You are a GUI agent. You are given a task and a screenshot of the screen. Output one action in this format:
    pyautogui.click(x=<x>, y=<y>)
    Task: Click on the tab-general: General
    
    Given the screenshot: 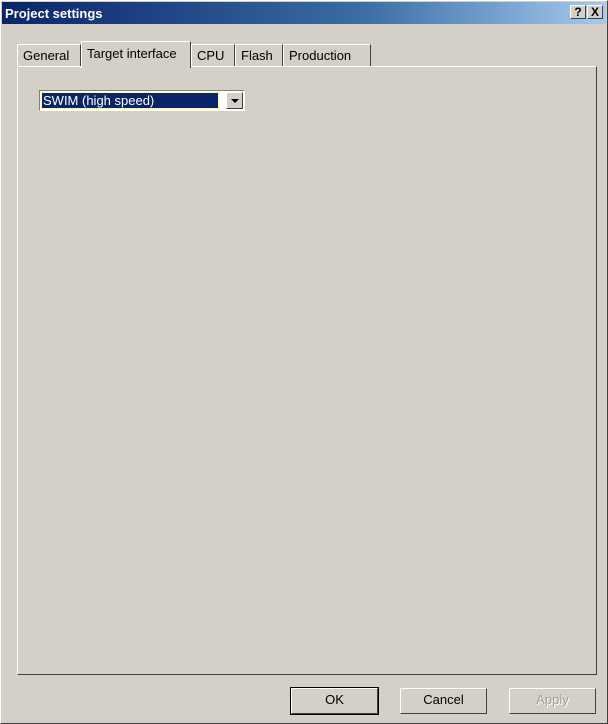 What is the action you would take?
    pyautogui.click(x=49, y=55)
    